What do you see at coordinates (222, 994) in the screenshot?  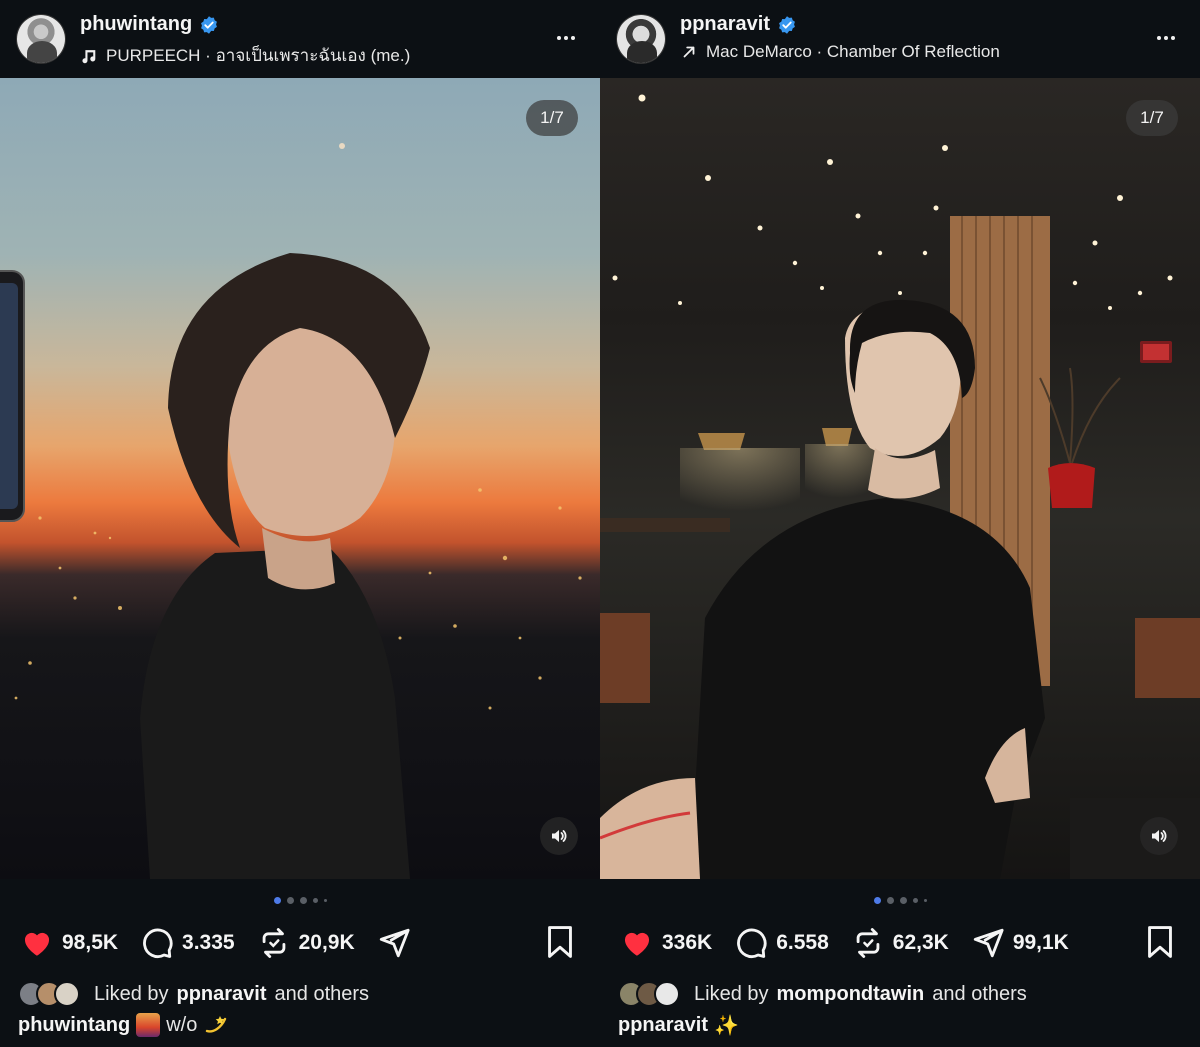 I see `liked-by-user: ppnaravit` at bounding box center [222, 994].